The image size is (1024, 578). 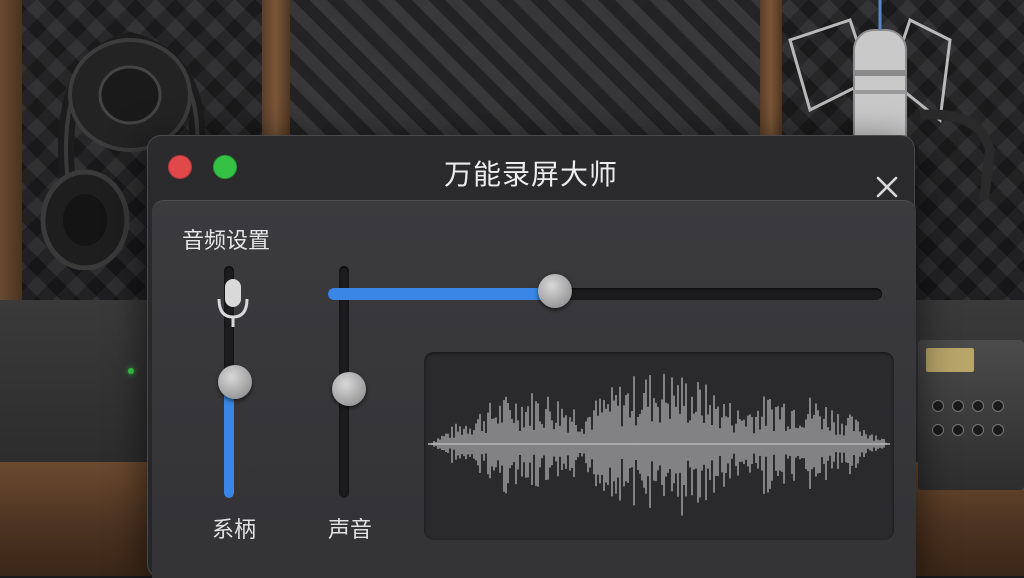 I want to click on audio-waveform, so click(x=659, y=444).